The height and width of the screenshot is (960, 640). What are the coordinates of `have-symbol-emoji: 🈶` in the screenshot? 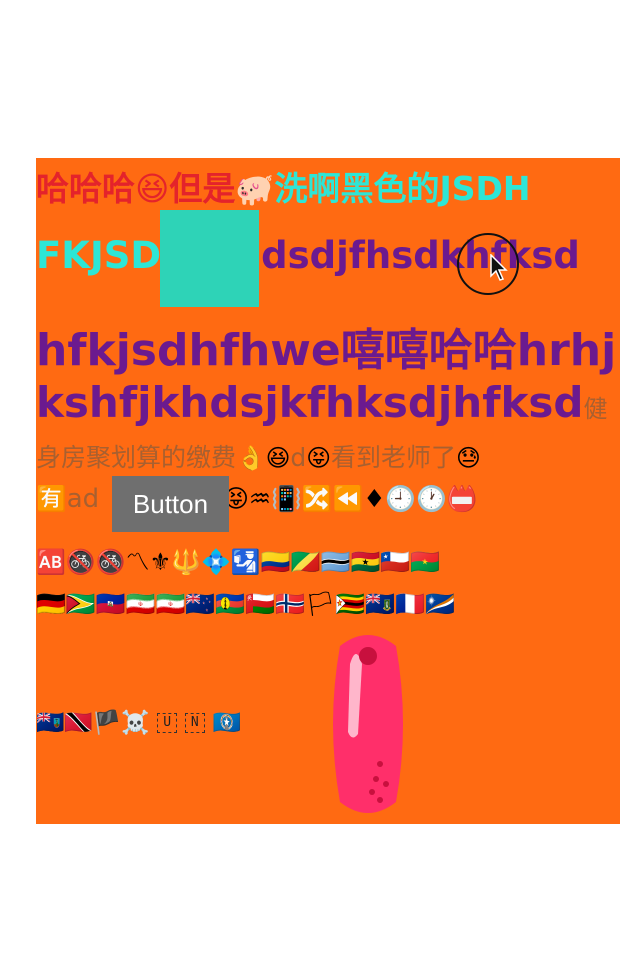 It's located at (51, 498).